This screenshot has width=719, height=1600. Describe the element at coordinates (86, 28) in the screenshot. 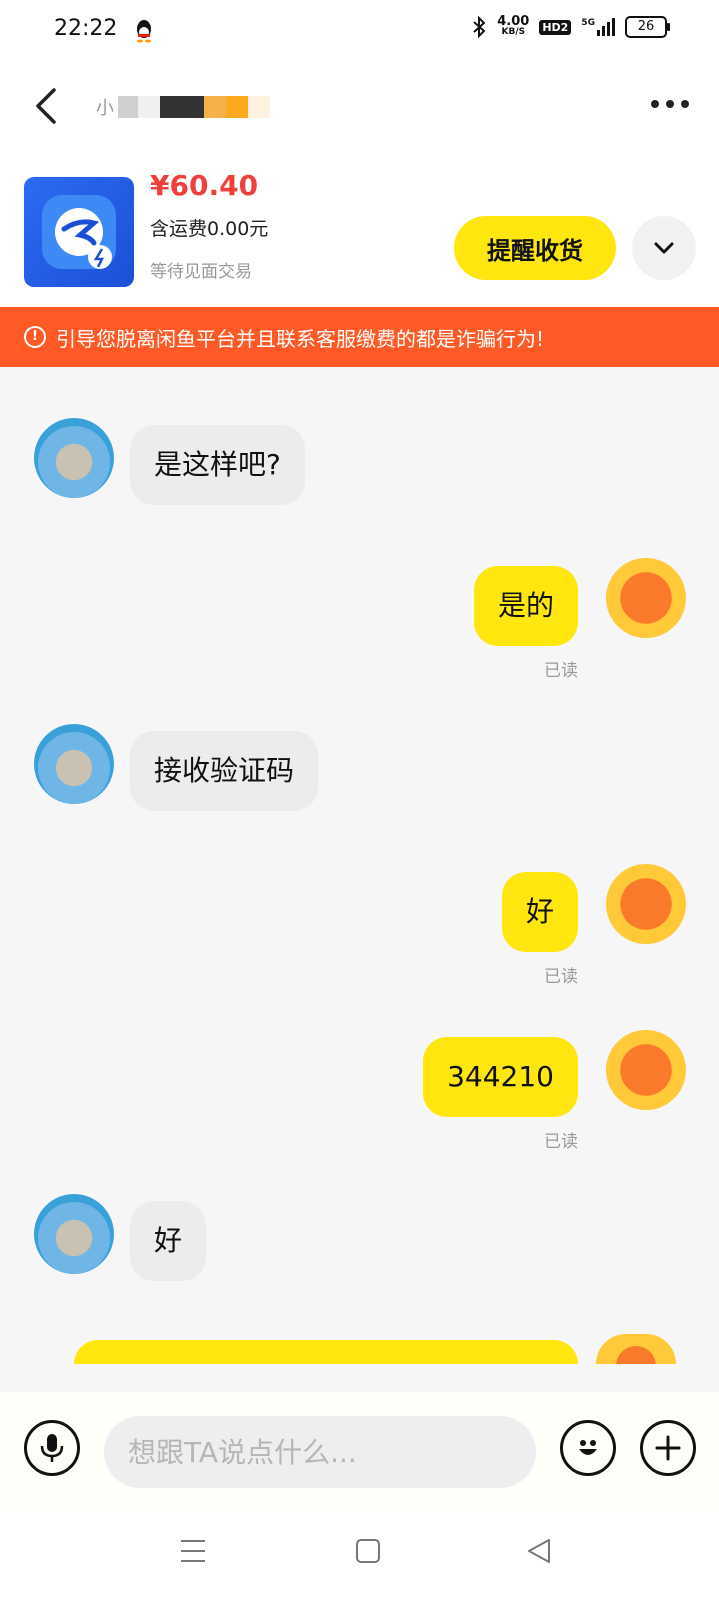

I see `status-time: 22:22` at that location.